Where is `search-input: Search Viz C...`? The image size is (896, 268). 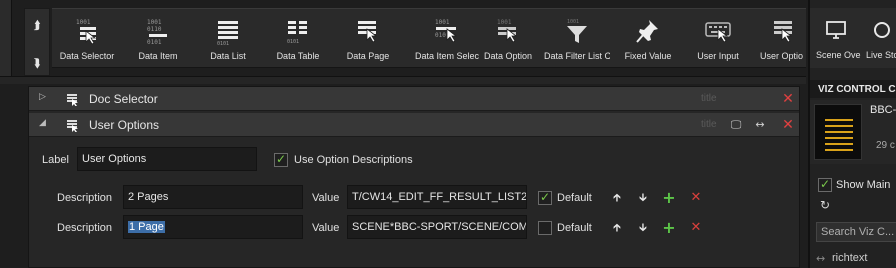 search-input: Search Viz C... is located at coordinates (856, 232).